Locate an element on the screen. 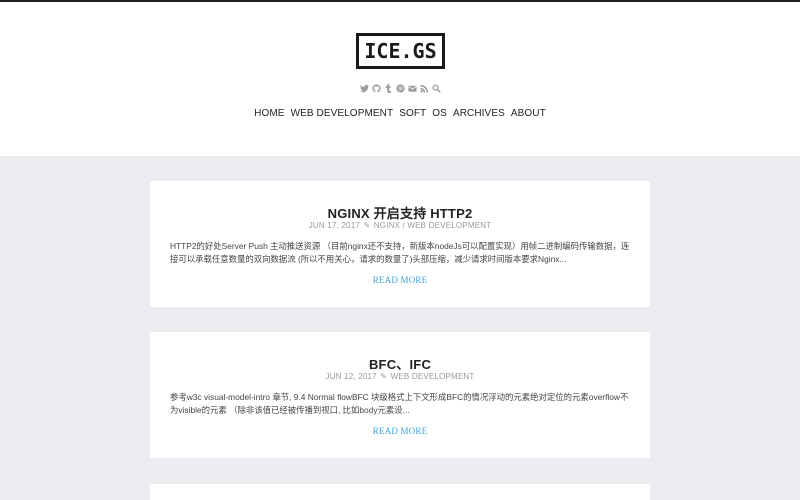 Image resolution: width=800 pixels, height=500 pixels. twitter-icon is located at coordinates (364, 89).